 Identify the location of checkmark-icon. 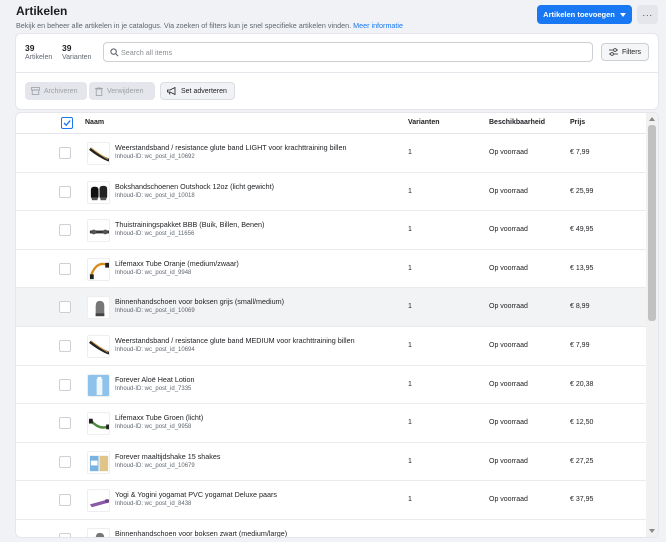
(67, 123).